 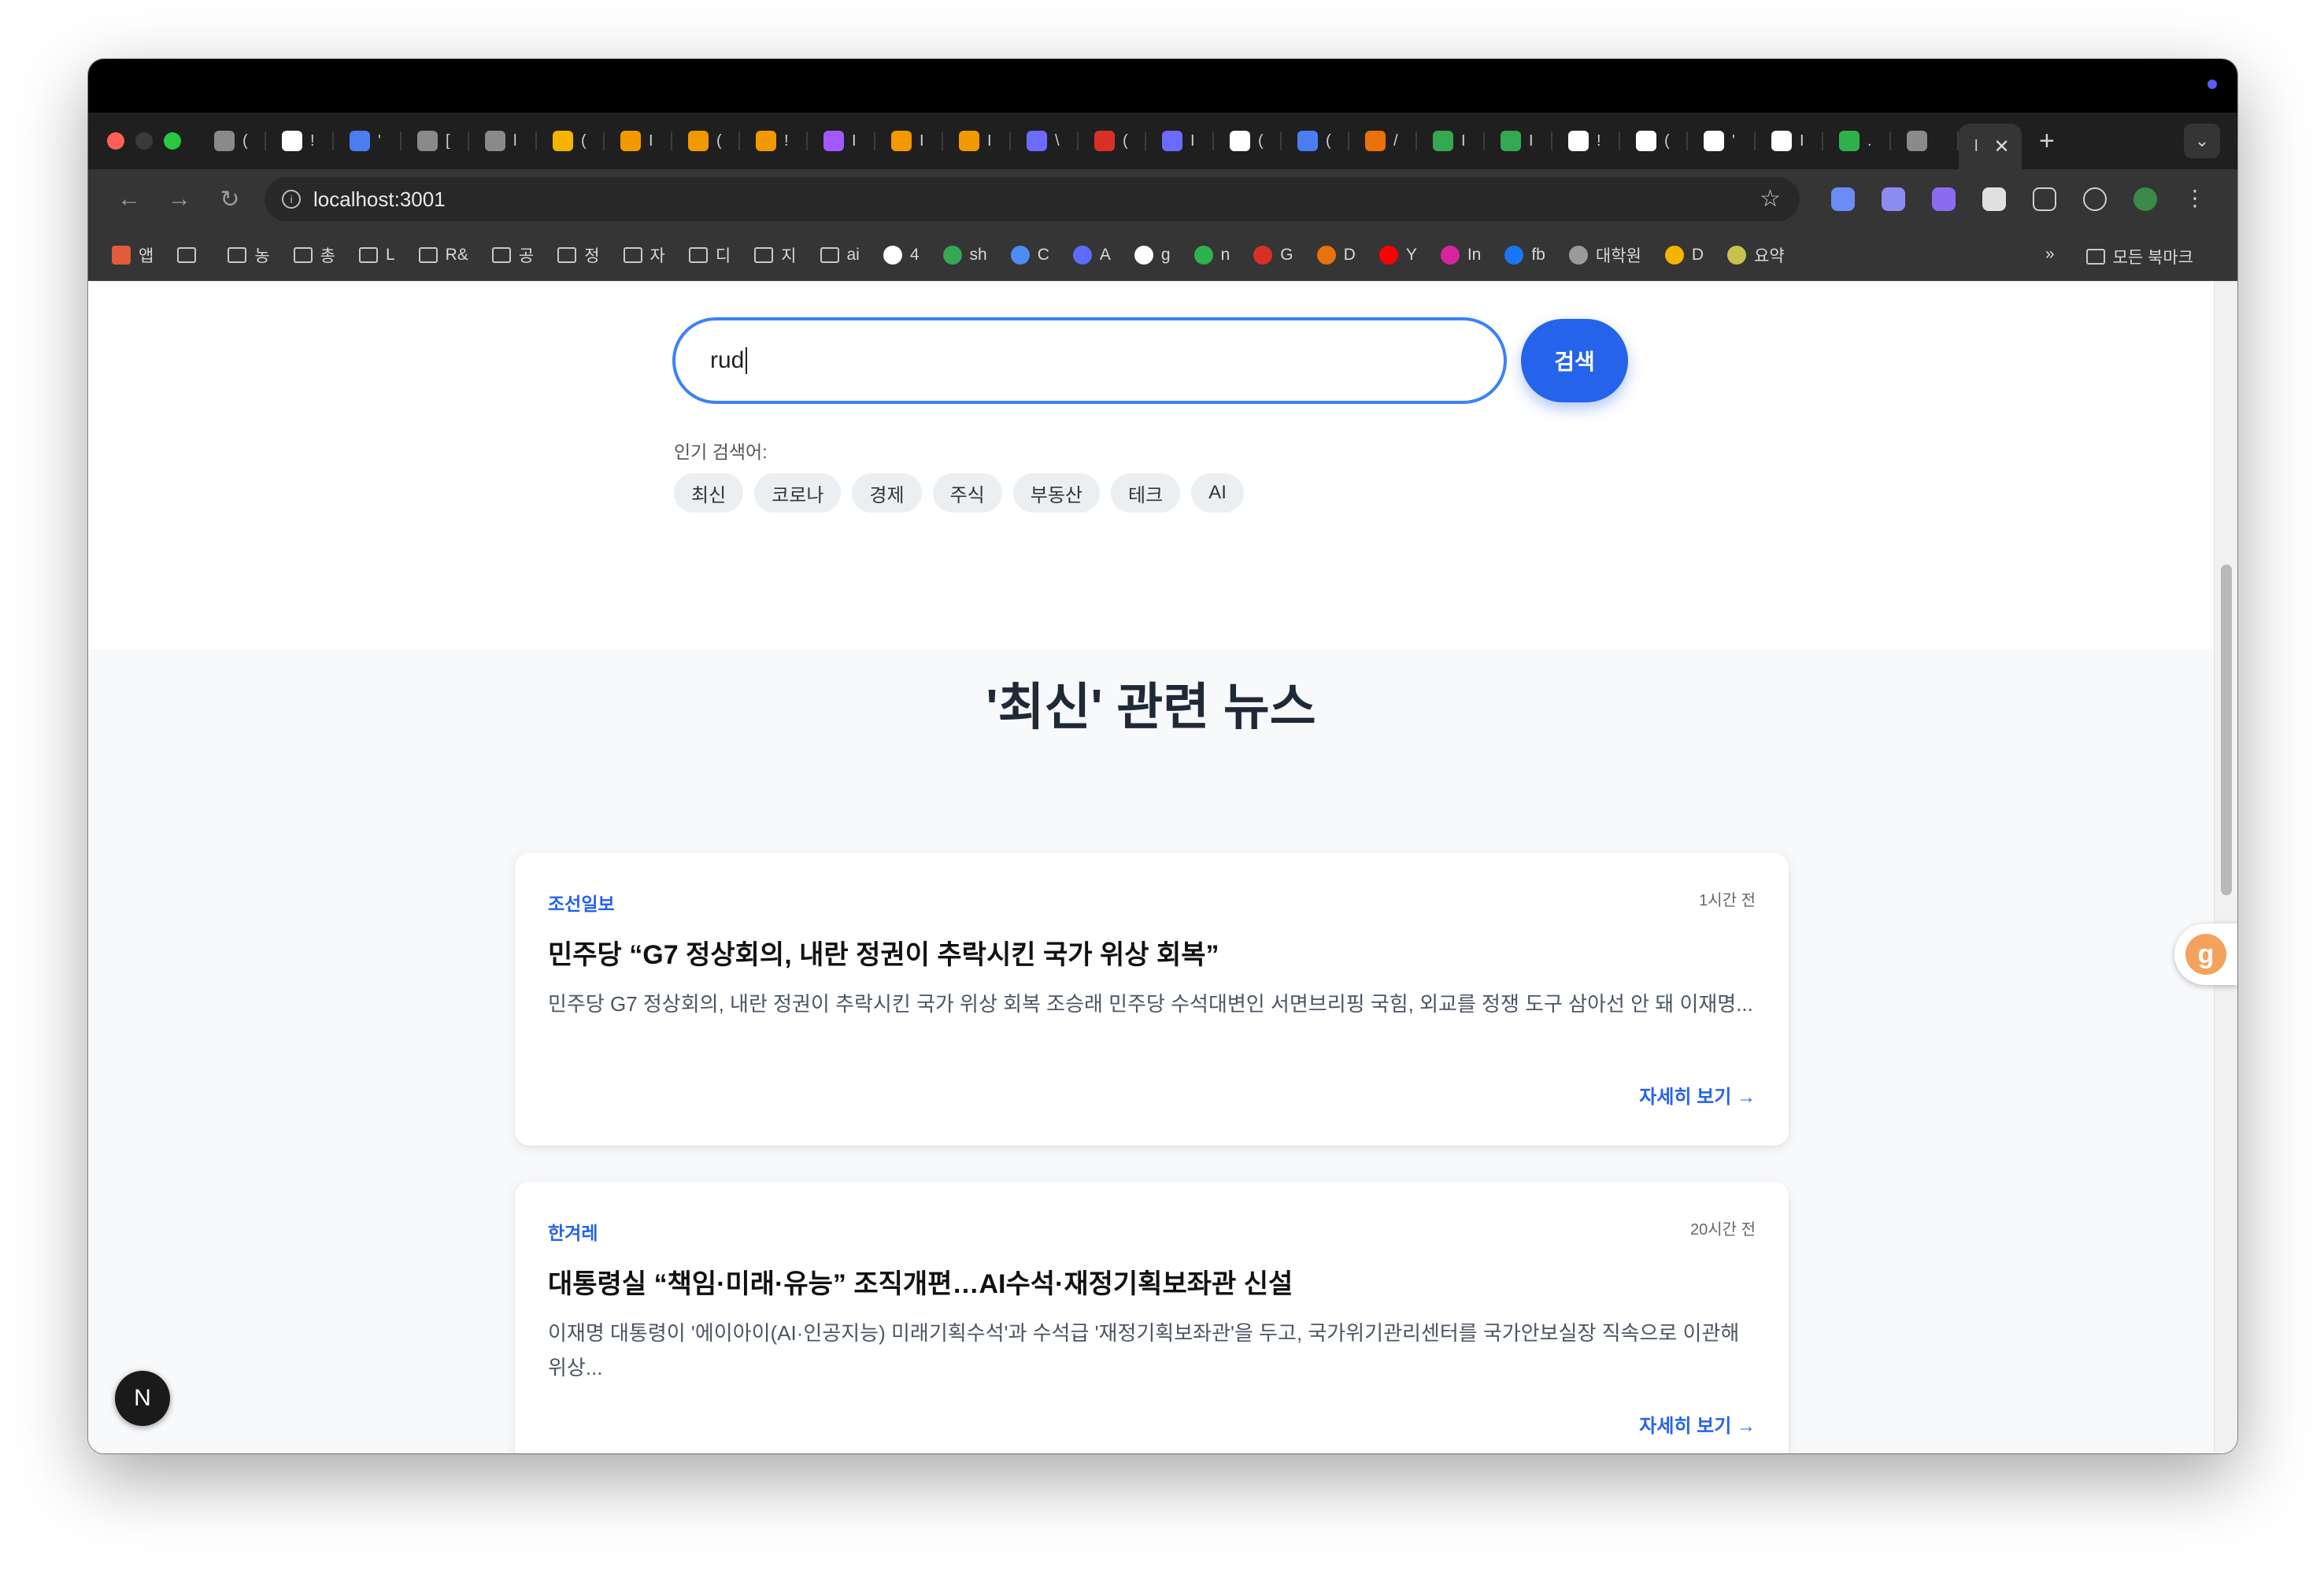 What do you see at coordinates (129, 199) in the screenshot?
I see `back-arrow-icon: ←` at bounding box center [129, 199].